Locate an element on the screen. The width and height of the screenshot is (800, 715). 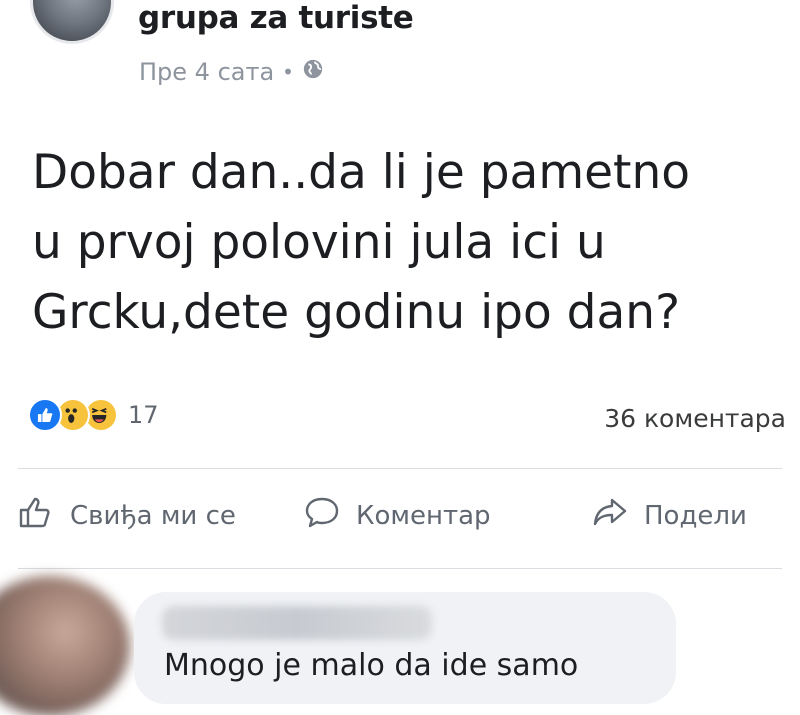
comment-label: Коментар is located at coordinates (423, 515).